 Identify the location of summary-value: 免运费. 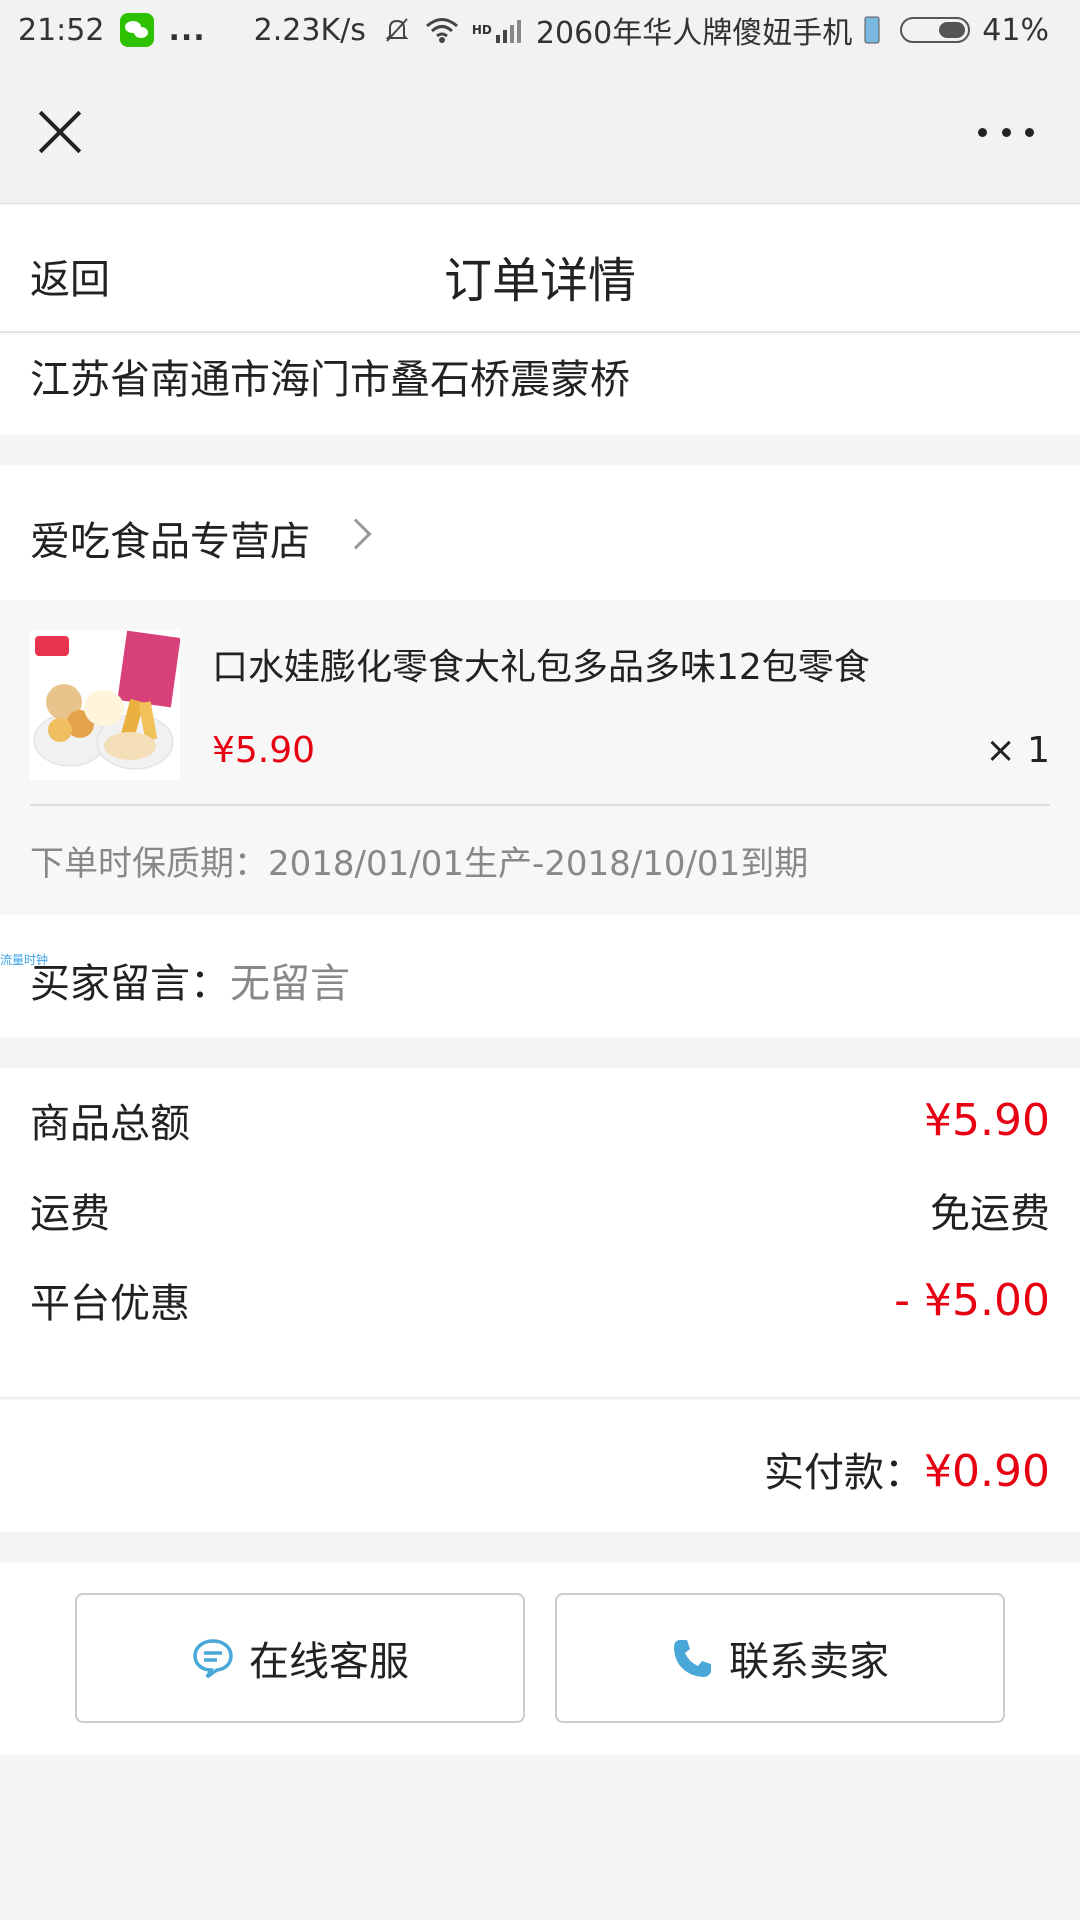
(990, 1214).